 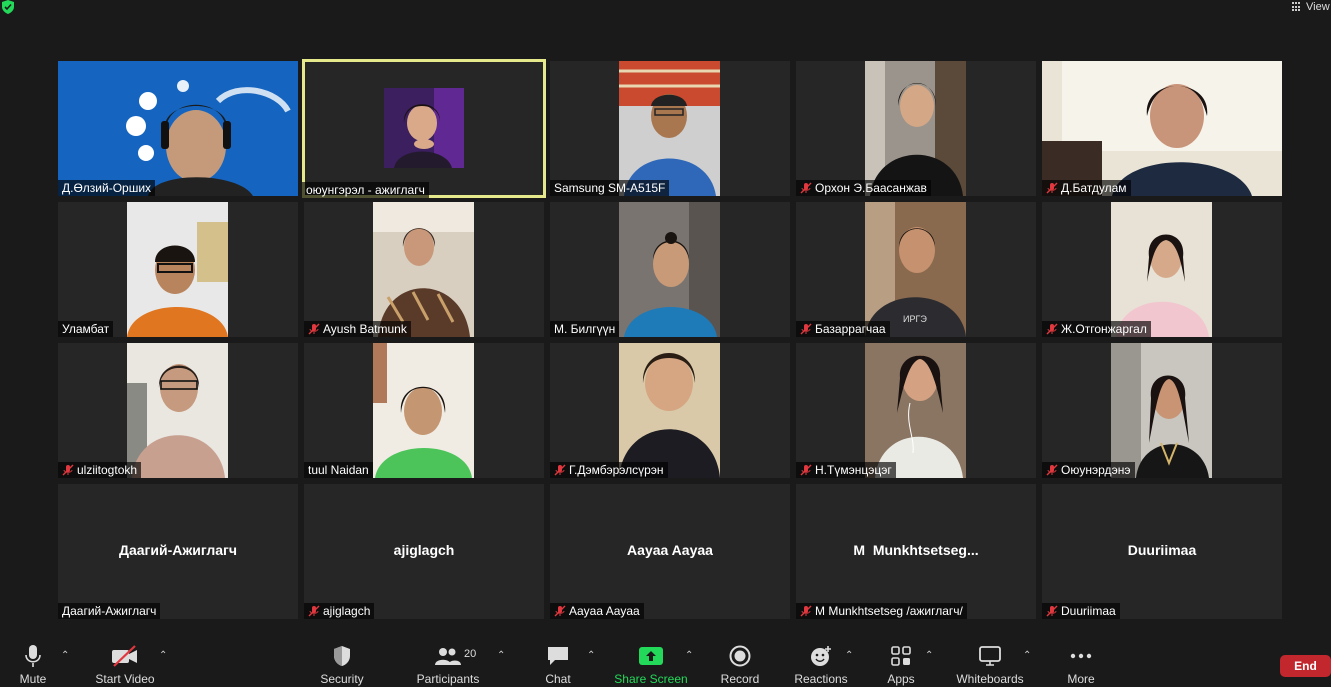 What do you see at coordinates (1297, 7) in the screenshot?
I see `grid-icon` at bounding box center [1297, 7].